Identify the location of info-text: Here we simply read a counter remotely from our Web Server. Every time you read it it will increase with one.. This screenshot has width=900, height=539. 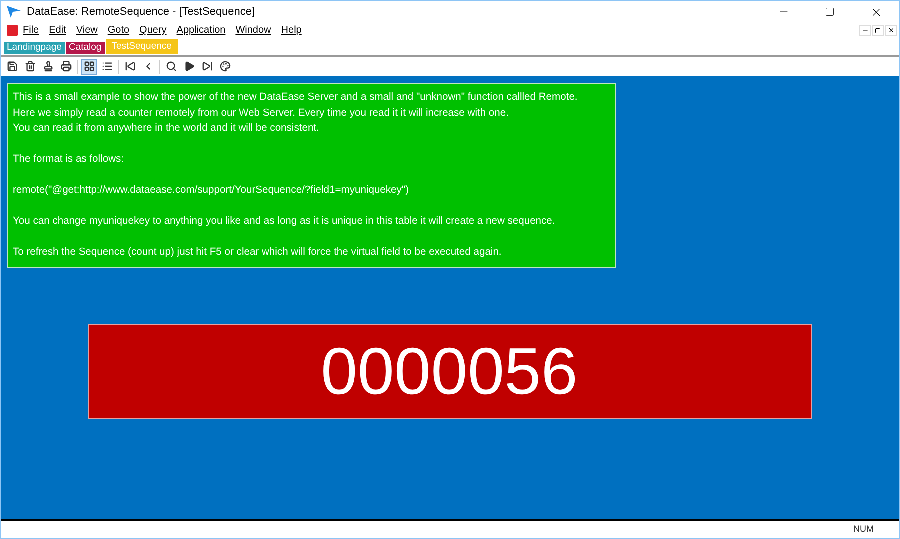
(261, 113).